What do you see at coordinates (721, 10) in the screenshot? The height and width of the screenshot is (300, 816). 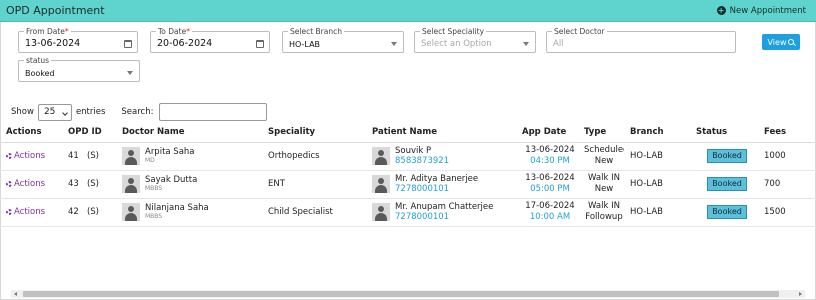 I see `plus-circle-icon: +` at bounding box center [721, 10].